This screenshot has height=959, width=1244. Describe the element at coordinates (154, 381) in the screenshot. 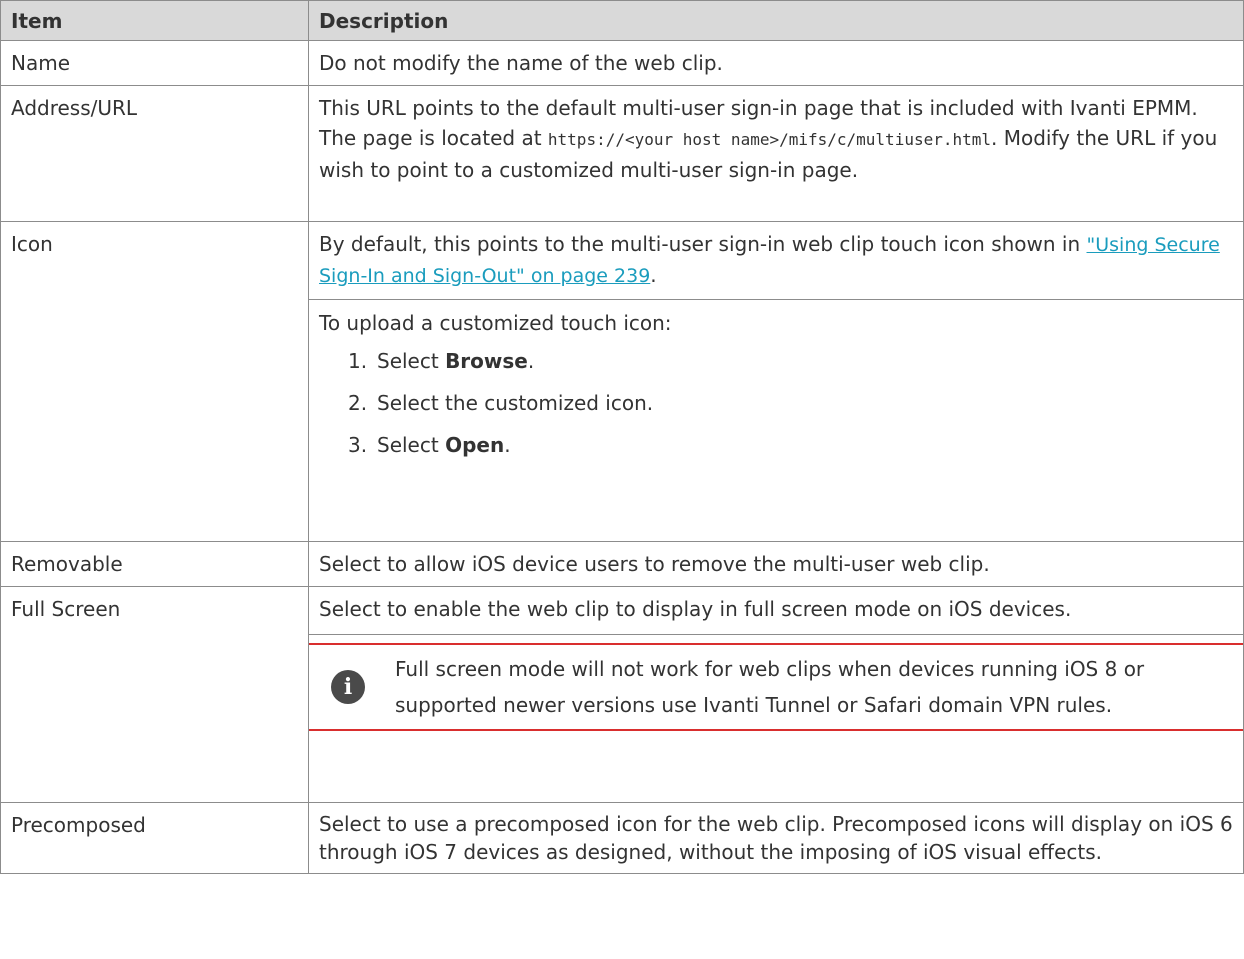

I see `row-icon-item: Icon` at that location.